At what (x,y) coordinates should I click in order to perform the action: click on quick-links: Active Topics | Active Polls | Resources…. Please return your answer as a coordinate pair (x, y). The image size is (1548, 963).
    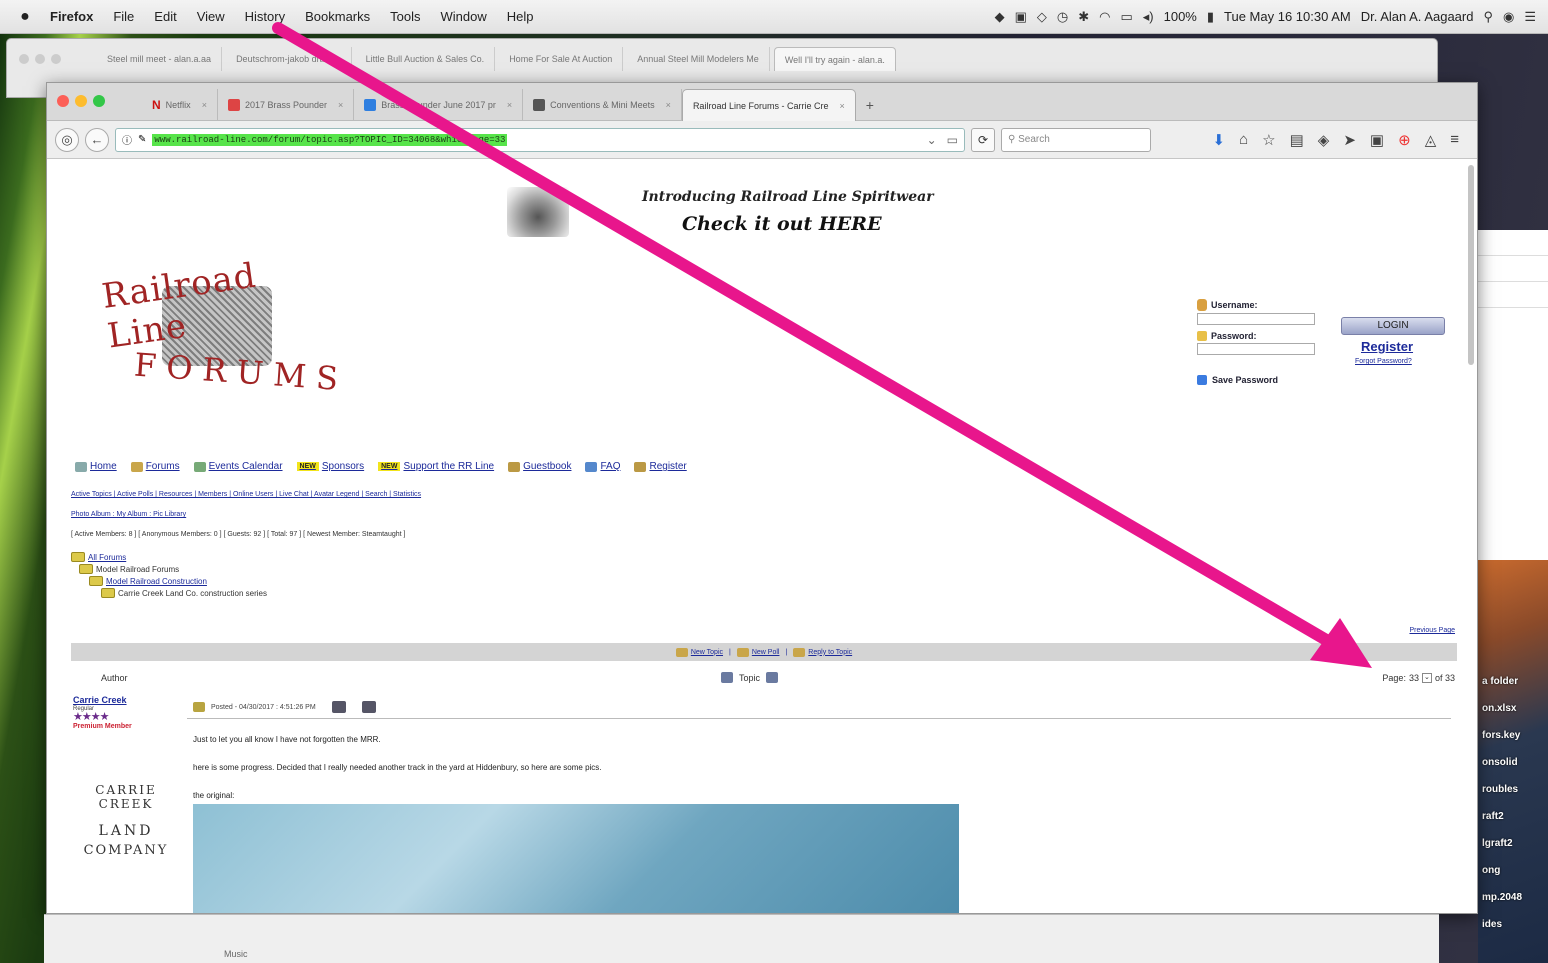
    Looking at the image, I should click on (246, 494).